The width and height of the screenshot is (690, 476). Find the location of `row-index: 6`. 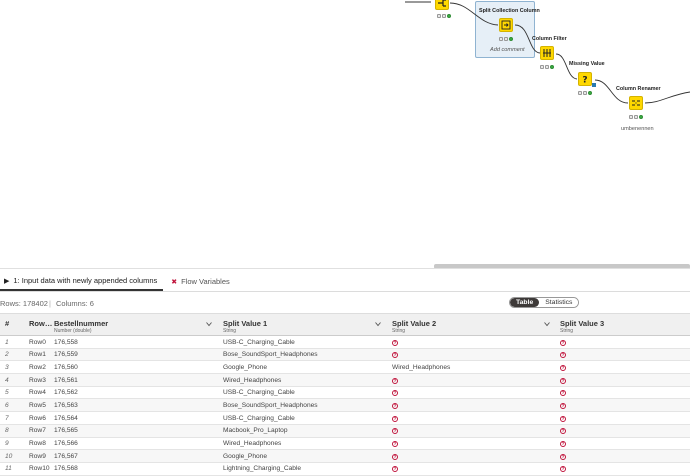

row-index: 6 is located at coordinates (7, 405).